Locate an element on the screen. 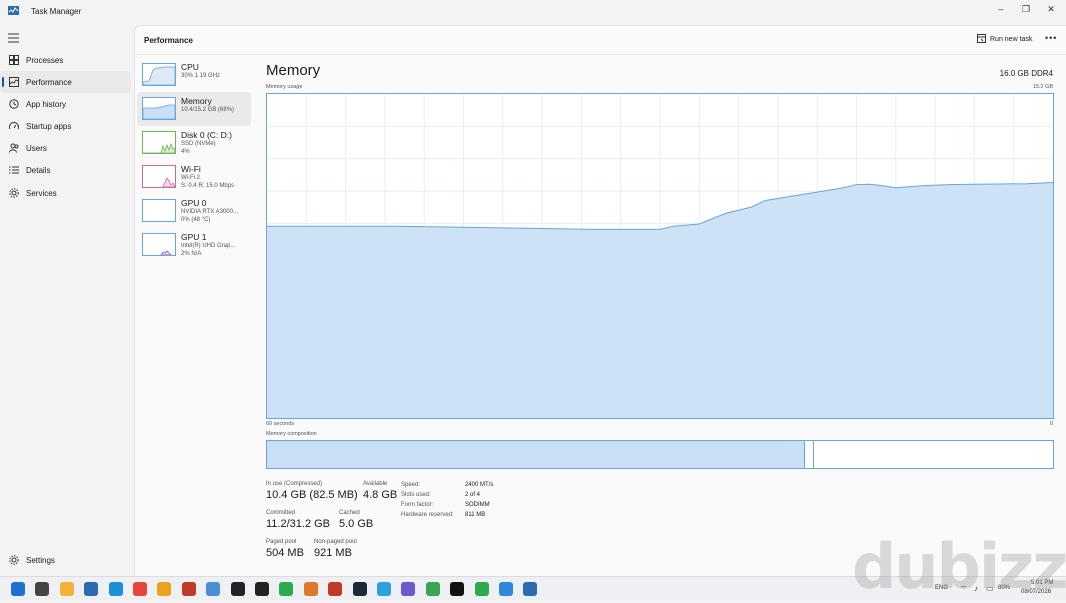  device-cpu: CPU 30% 1.19 GHz is located at coordinates (194, 75).